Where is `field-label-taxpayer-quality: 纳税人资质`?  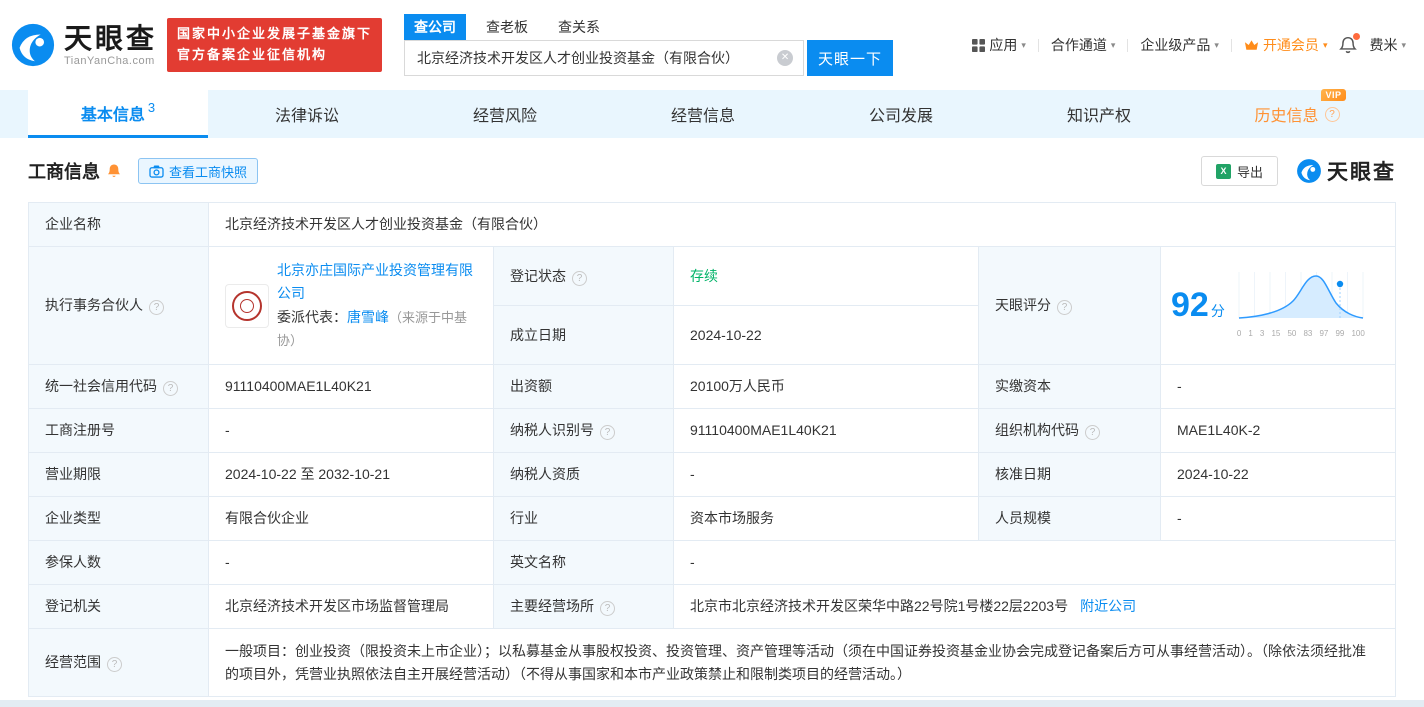 field-label-taxpayer-quality: 纳税人资质 is located at coordinates (583, 474).